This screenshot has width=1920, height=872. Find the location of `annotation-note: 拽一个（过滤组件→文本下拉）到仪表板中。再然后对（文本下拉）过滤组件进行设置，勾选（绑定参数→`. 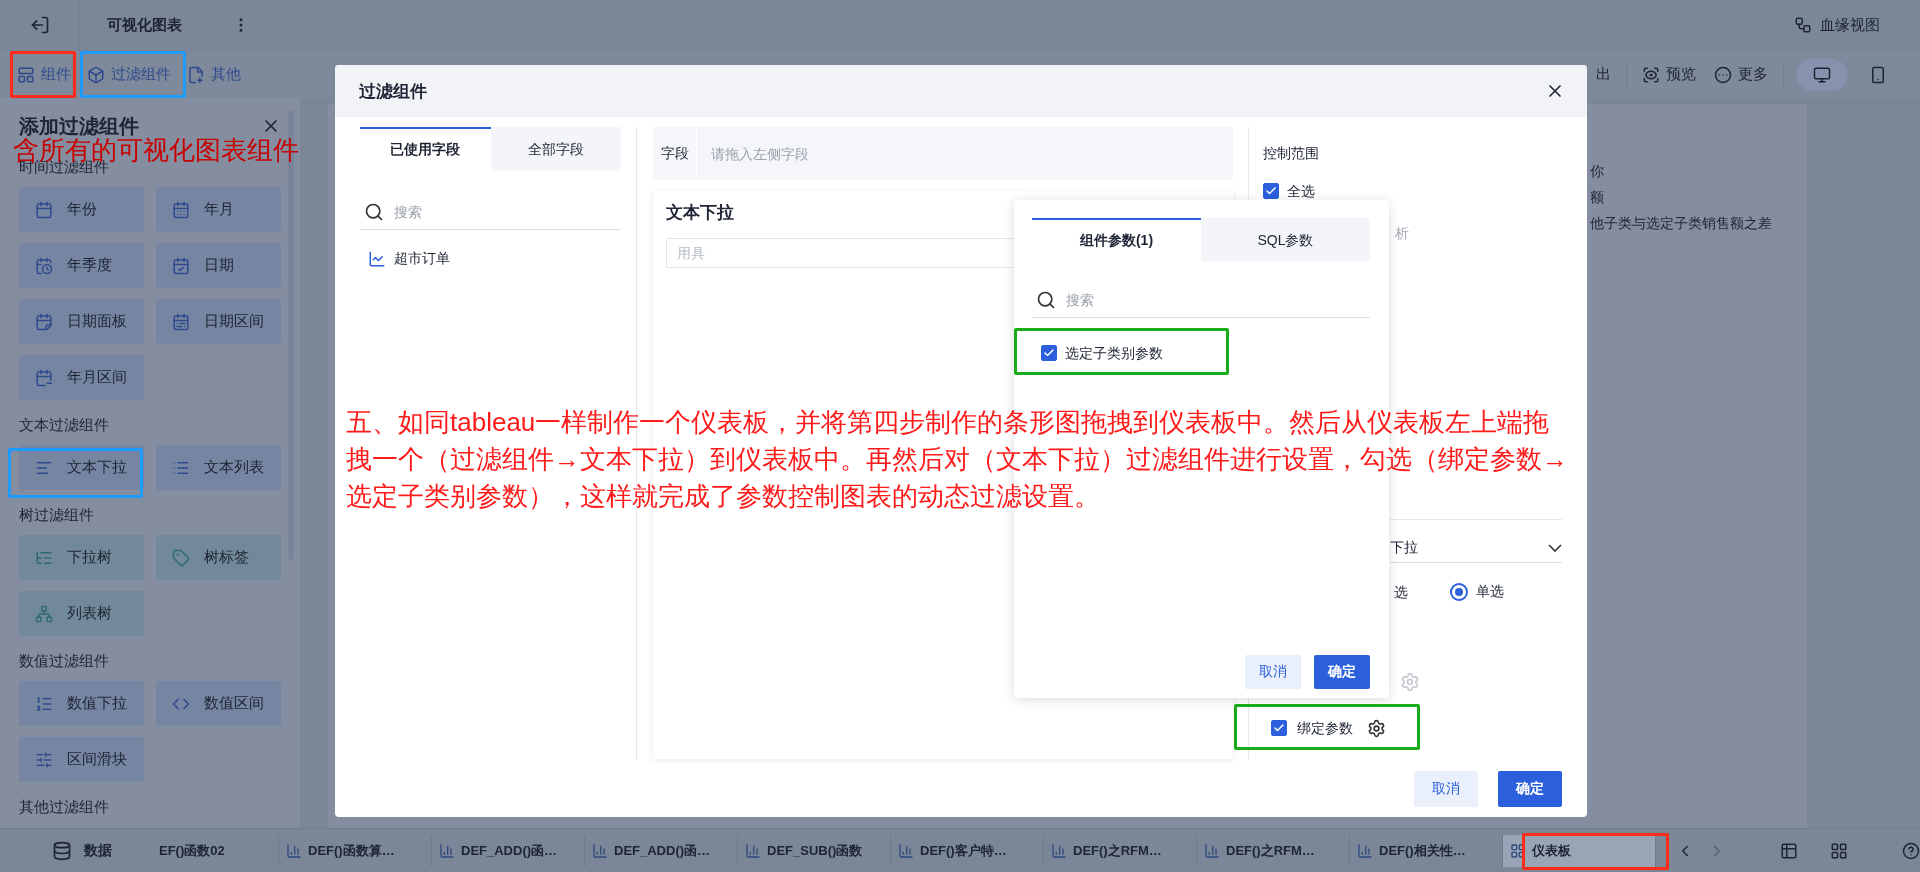

annotation-note: 拽一个（过滤组件→文本下拉）到仪表板中。再然后对（文本下拉）过滤组件进行设置，勾选（绑定参数→ is located at coordinates (957, 459).